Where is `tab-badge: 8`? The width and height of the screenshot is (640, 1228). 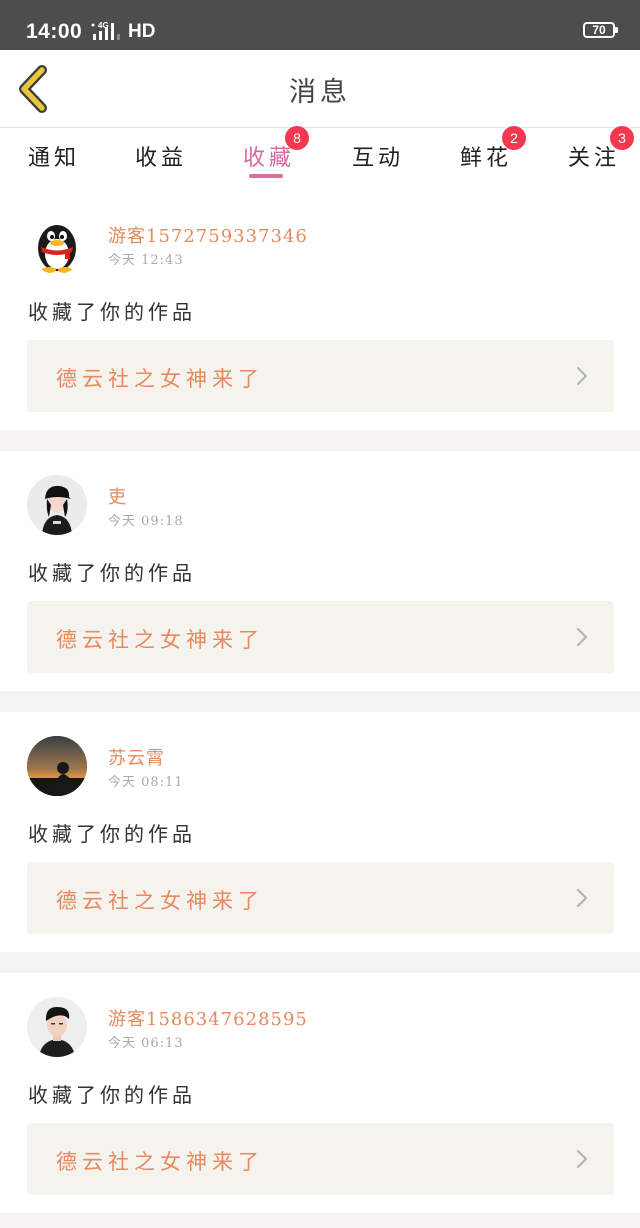 tab-badge: 8 is located at coordinates (297, 138).